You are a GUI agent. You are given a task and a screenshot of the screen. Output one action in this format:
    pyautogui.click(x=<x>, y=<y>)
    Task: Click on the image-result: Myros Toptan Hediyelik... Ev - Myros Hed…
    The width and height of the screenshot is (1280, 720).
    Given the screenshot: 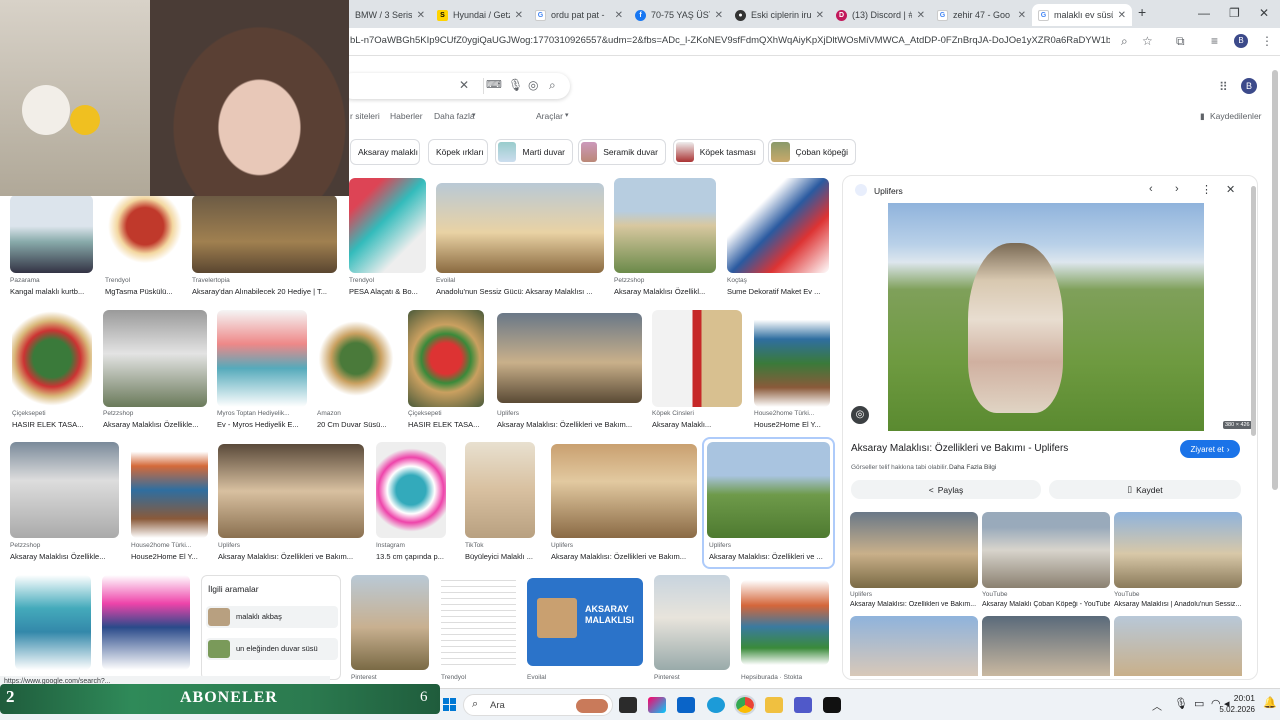 What is the action you would take?
    pyautogui.click(x=262, y=371)
    